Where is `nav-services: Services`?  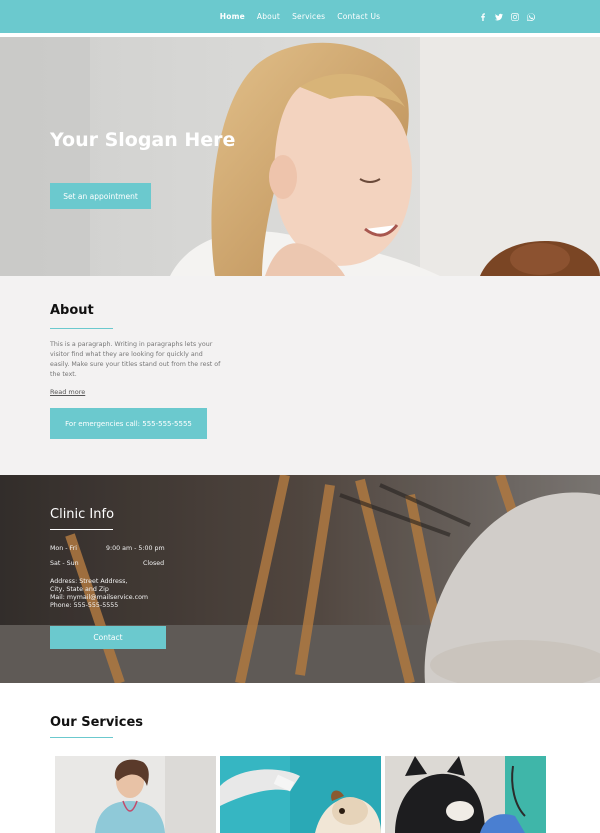
nav-services: Services is located at coordinates (308, 16).